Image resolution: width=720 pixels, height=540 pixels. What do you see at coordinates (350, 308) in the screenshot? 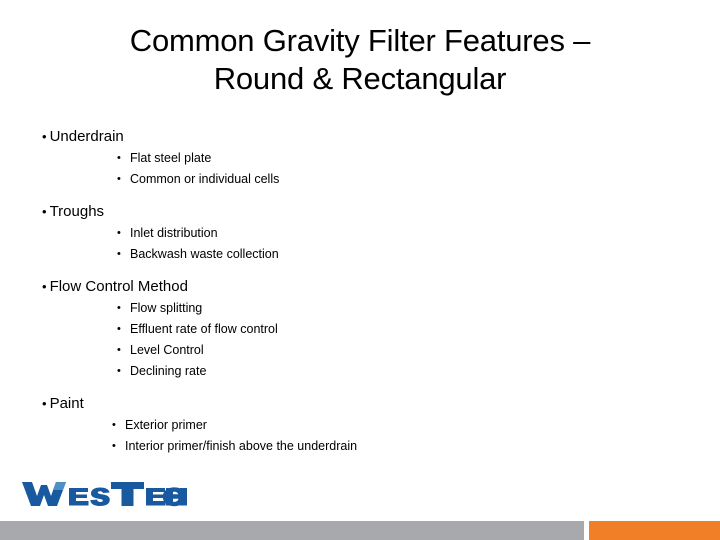
I see `bullet-level2-item: • Flow splitting` at bounding box center [350, 308].